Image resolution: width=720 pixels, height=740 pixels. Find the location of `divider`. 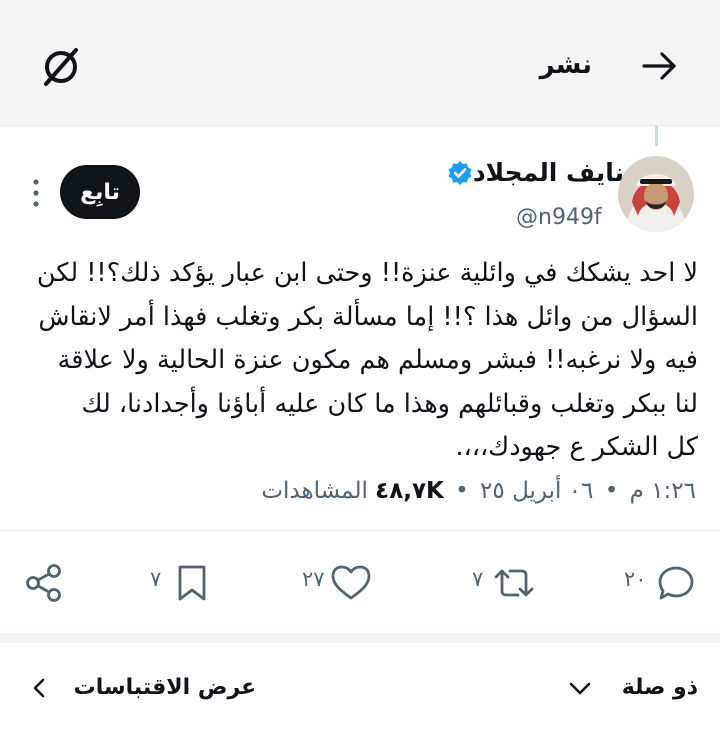

divider is located at coordinates (360, 530).